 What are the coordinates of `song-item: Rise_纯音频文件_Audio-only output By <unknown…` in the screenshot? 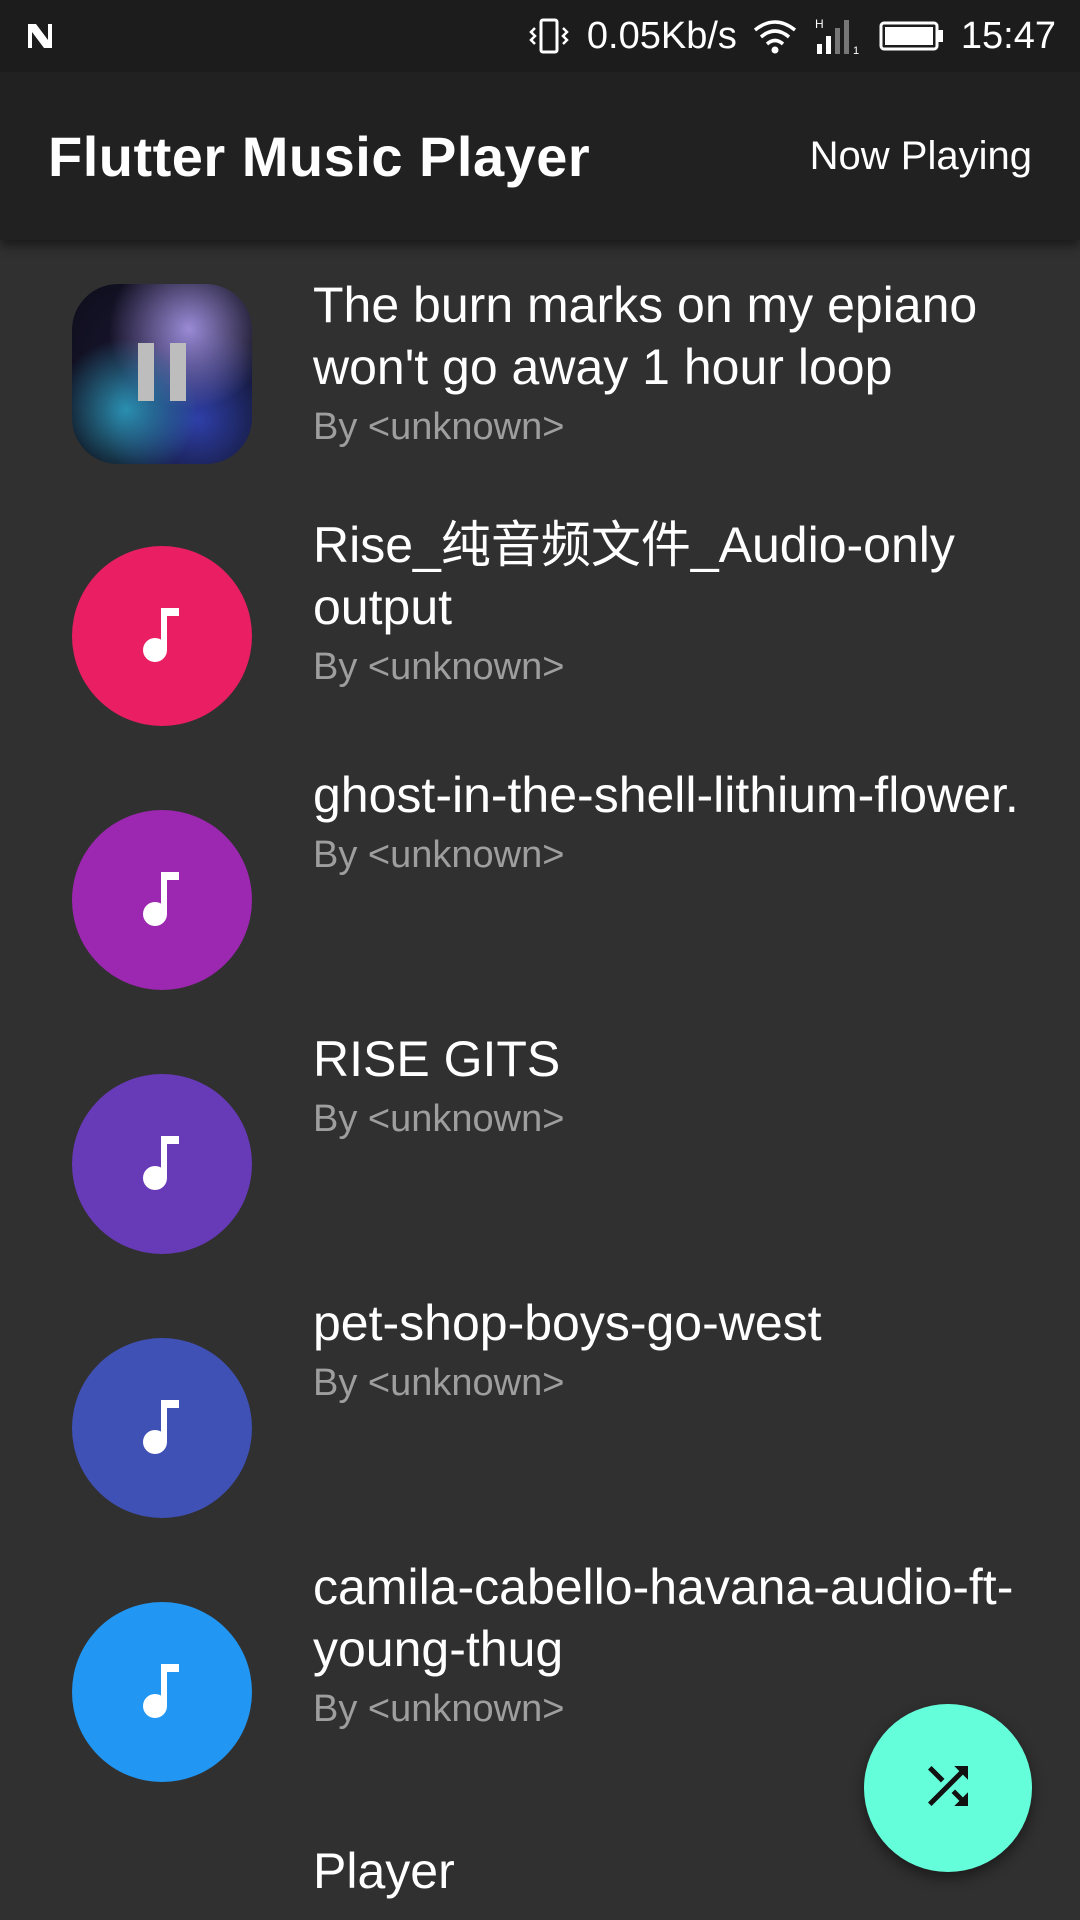 It's located at (540, 638).